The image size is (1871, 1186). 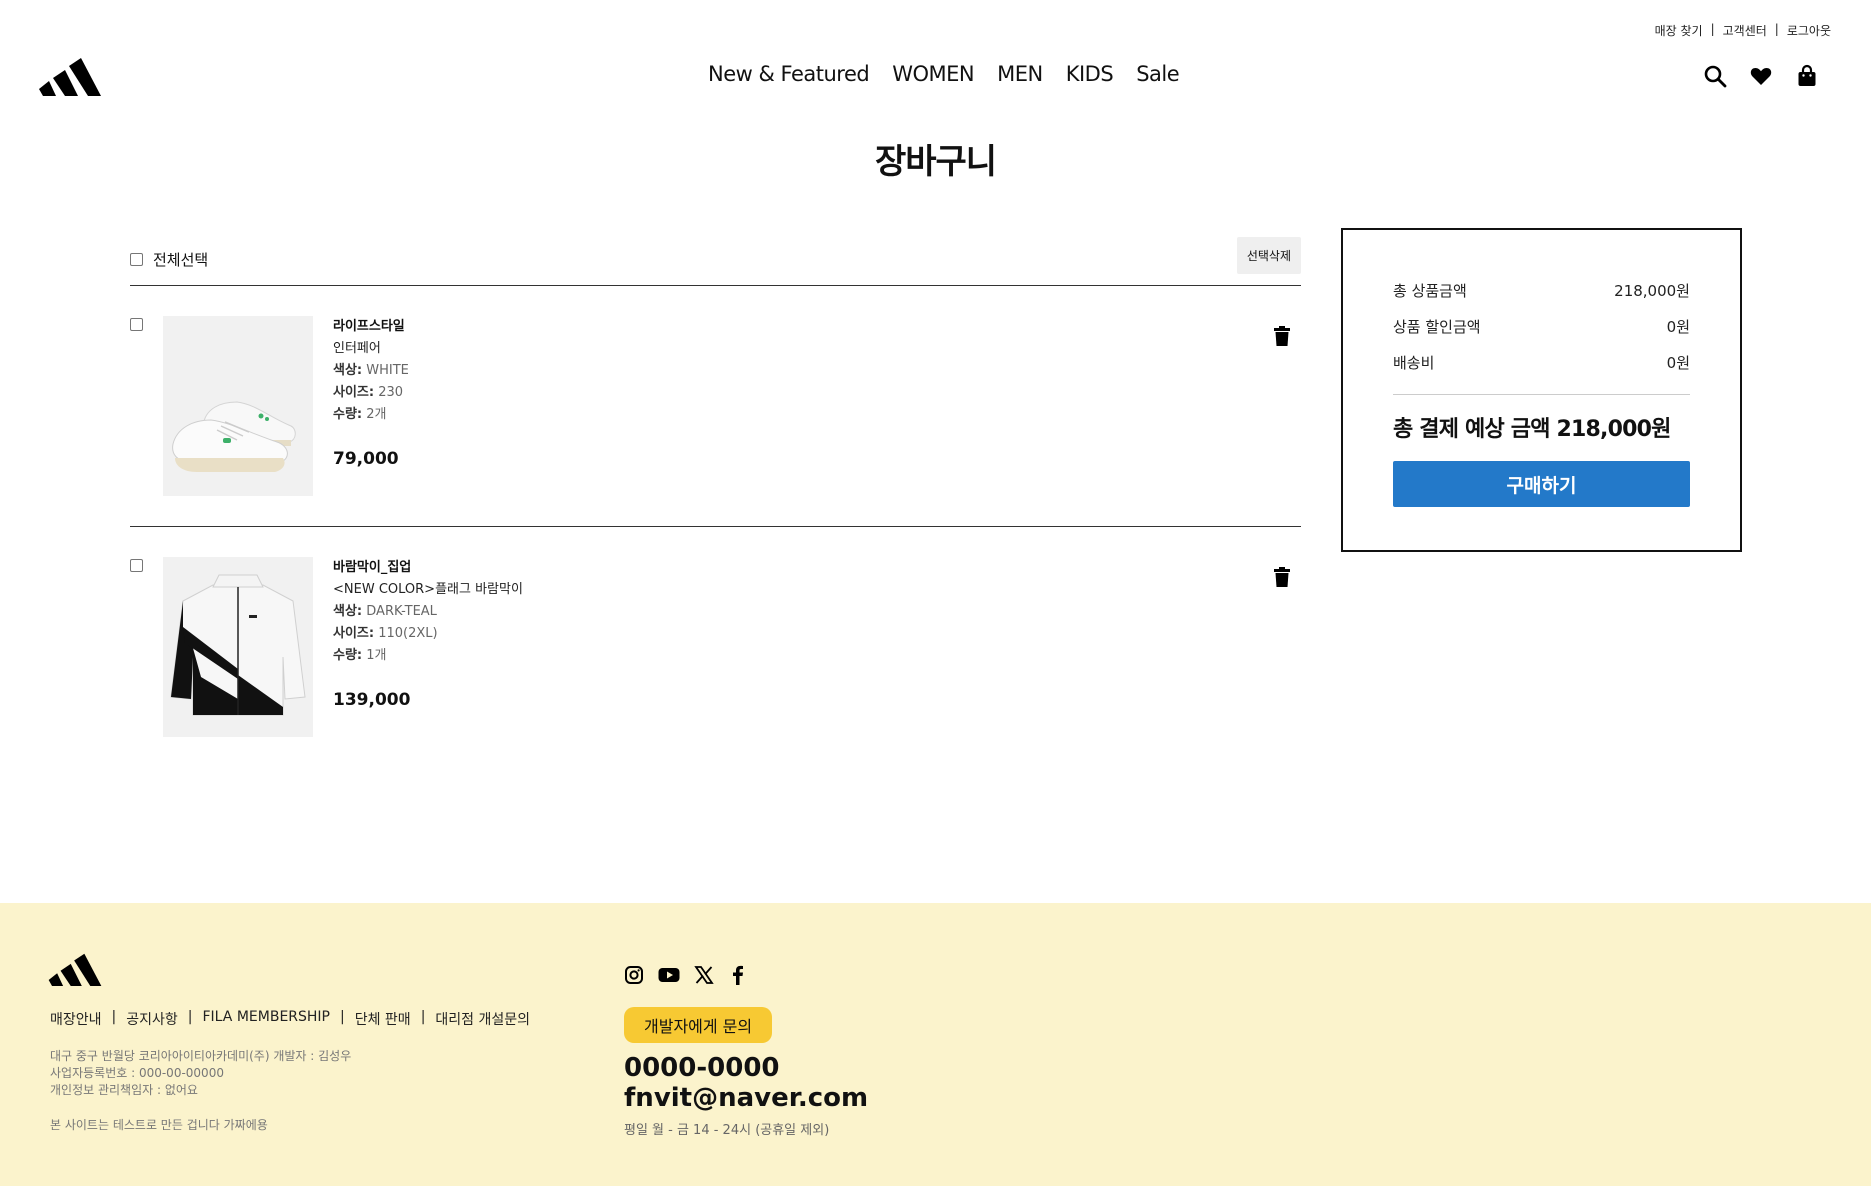 I want to click on social-links, so click(x=686, y=975).